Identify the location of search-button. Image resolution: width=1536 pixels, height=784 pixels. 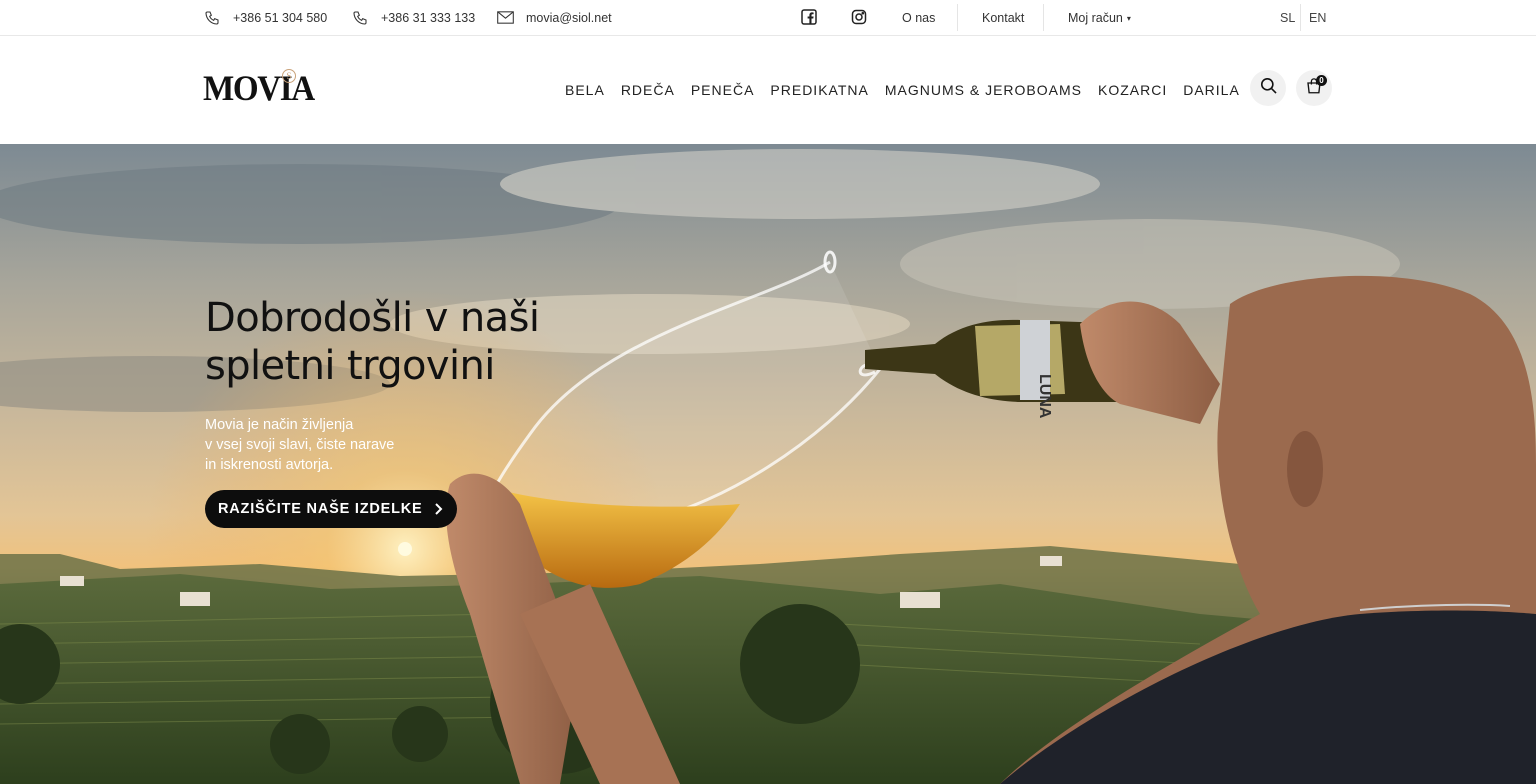
(1268, 88).